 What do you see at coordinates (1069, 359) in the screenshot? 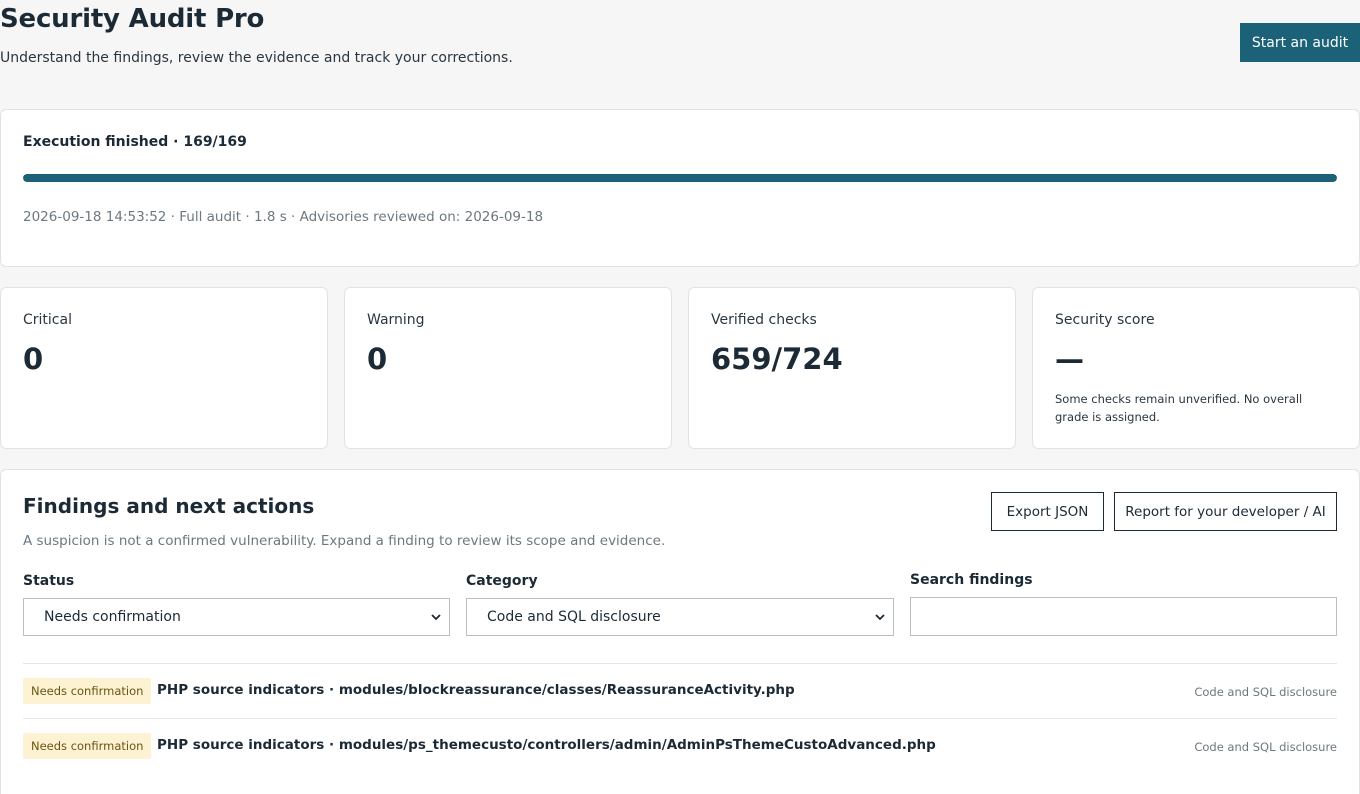
I see `stat-value: —` at bounding box center [1069, 359].